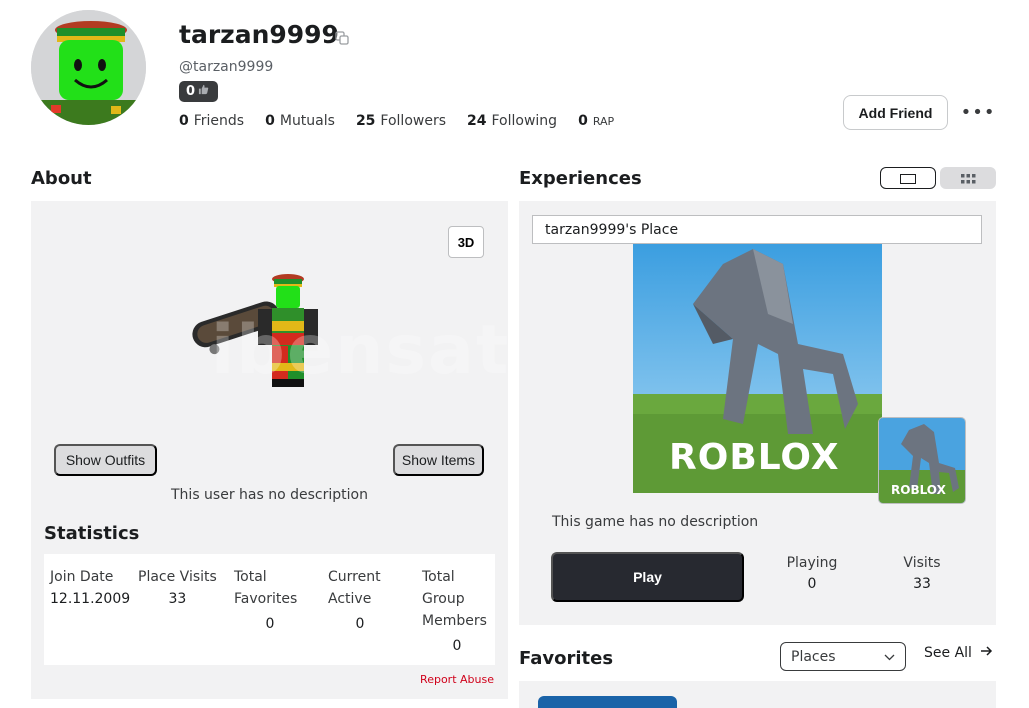 The height and width of the screenshot is (708, 1029). What do you see at coordinates (219, 121) in the screenshot?
I see `stat-label: Friends` at bounding box center [219, 121].